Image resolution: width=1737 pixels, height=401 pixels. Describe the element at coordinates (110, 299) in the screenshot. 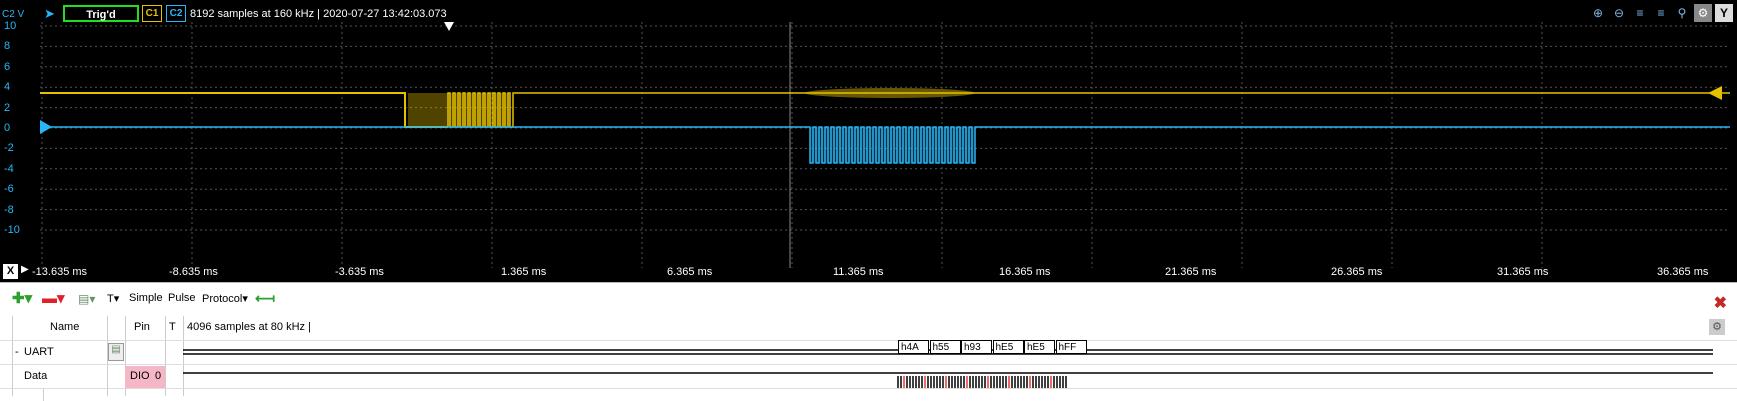

I see `trigger-menu-label: T` at that location.